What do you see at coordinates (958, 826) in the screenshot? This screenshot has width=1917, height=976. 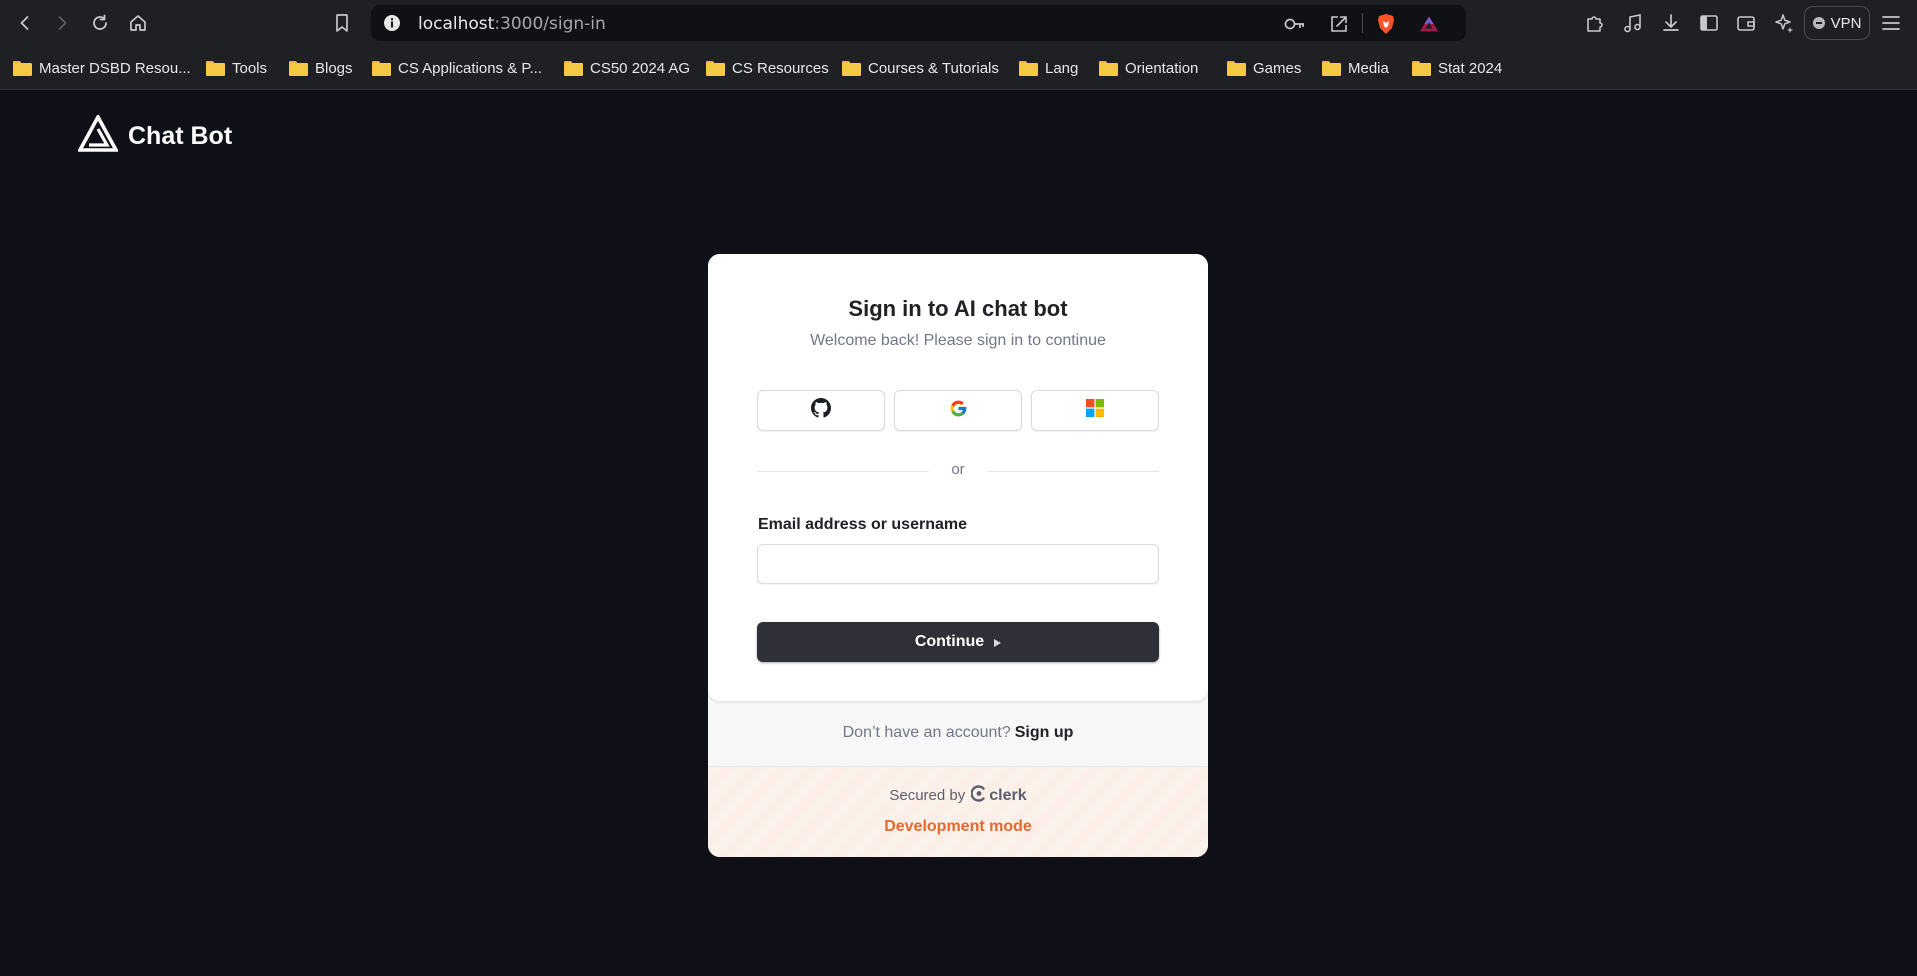 I see `development-mode-label: Development mode` at bounding box center [958, 826].